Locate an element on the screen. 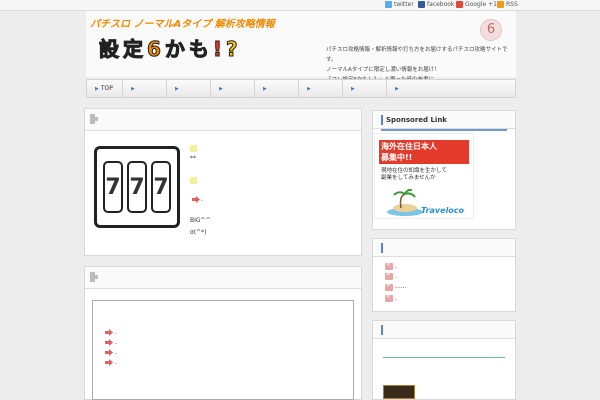  ad-headline-2: 募集中!! is located at coordinates (397, 157).